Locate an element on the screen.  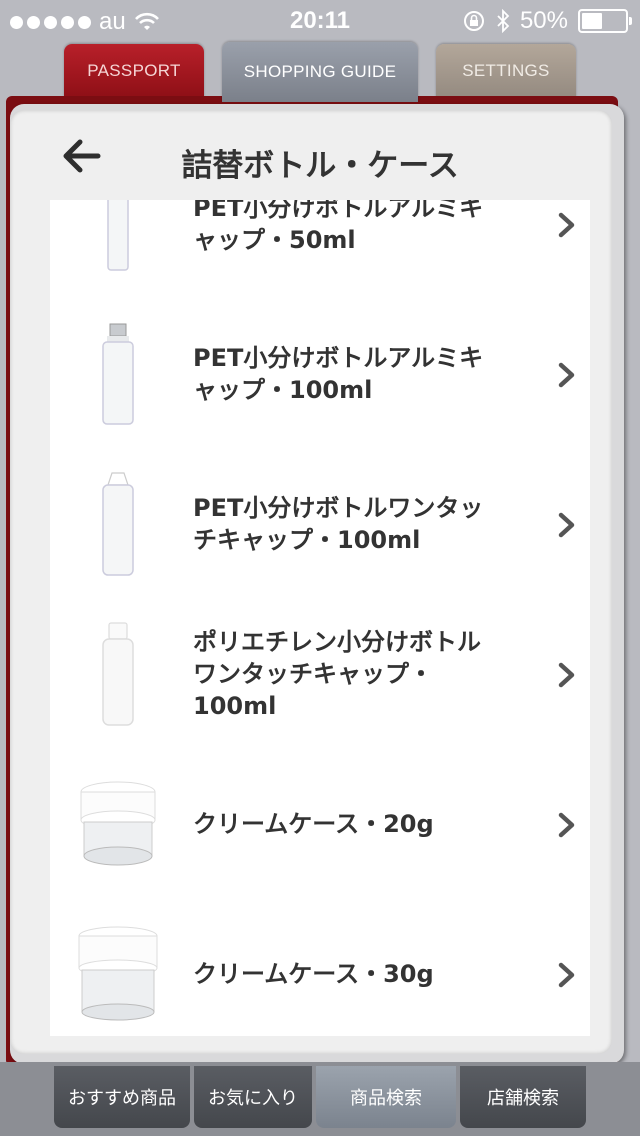
list-item: クリームケース・30g is located at coordinates (320, 968).